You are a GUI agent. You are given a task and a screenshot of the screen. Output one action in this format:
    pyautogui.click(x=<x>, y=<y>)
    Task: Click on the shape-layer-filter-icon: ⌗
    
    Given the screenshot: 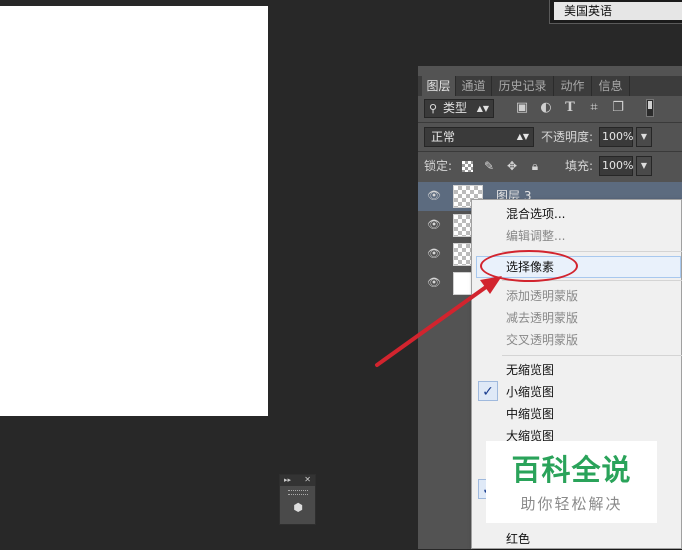 What is the action you would take?
    pyautogui.click(x=594, y=108)
    